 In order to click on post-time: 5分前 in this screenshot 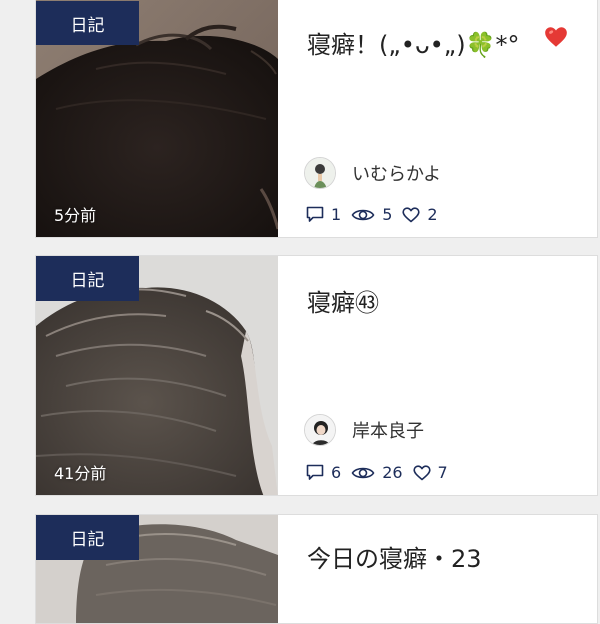, I will do `click(75, 215)`.